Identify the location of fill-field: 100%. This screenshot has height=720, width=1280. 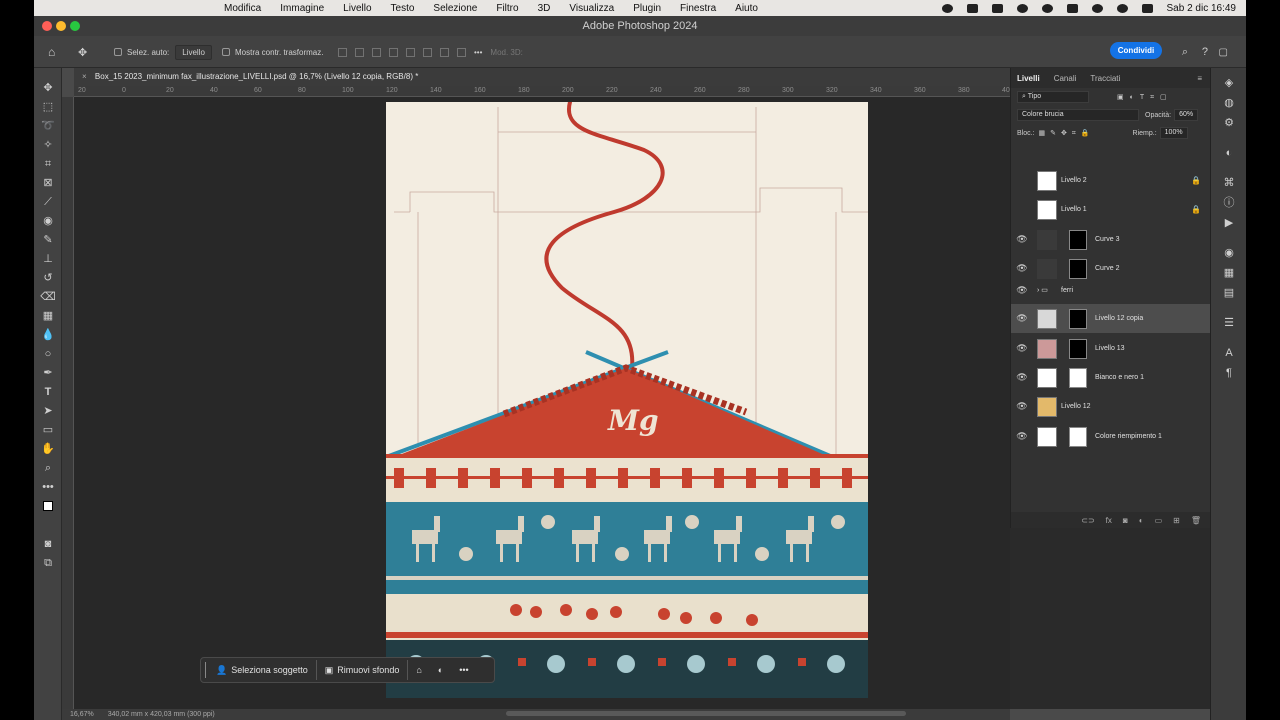
(1173, 133).